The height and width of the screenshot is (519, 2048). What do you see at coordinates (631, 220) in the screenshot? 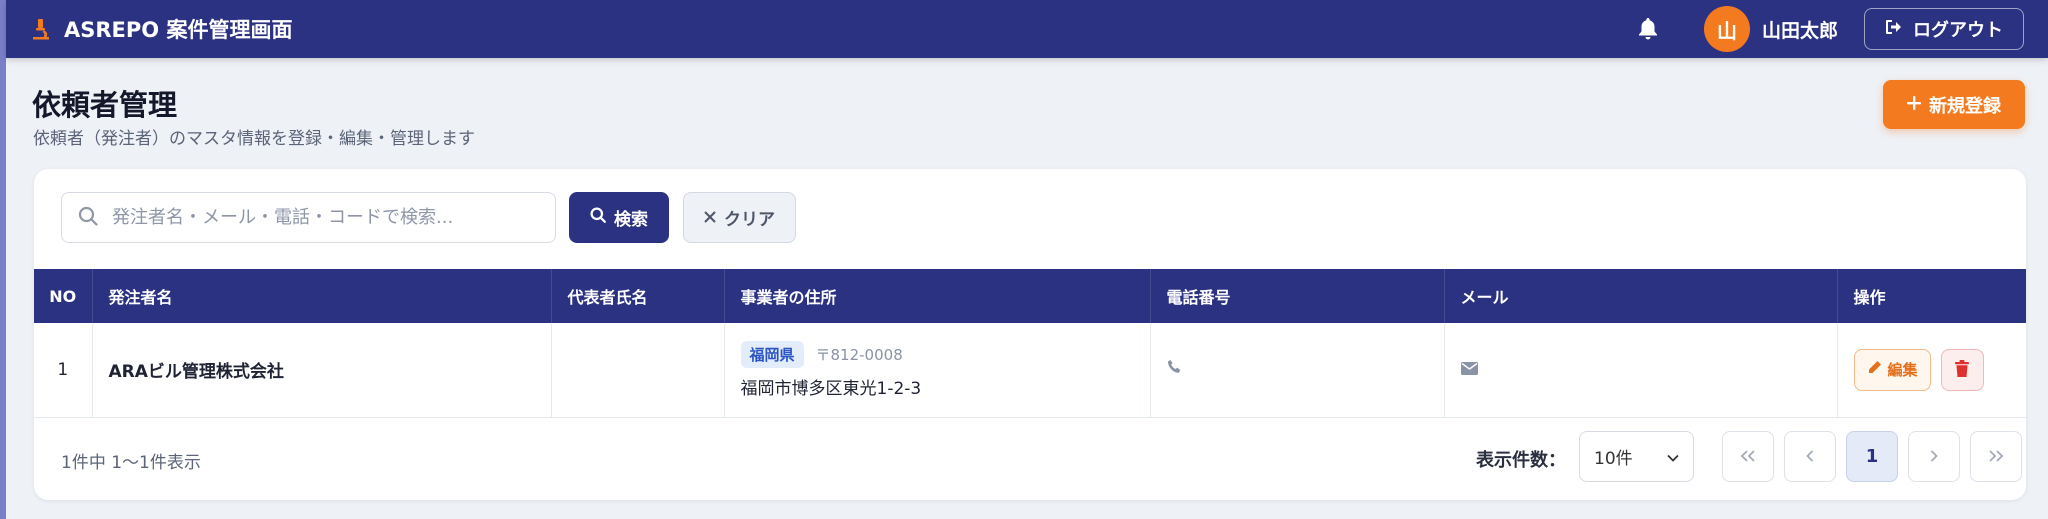
I see `search-button-label: 検索` at bounding box center [631, 220].